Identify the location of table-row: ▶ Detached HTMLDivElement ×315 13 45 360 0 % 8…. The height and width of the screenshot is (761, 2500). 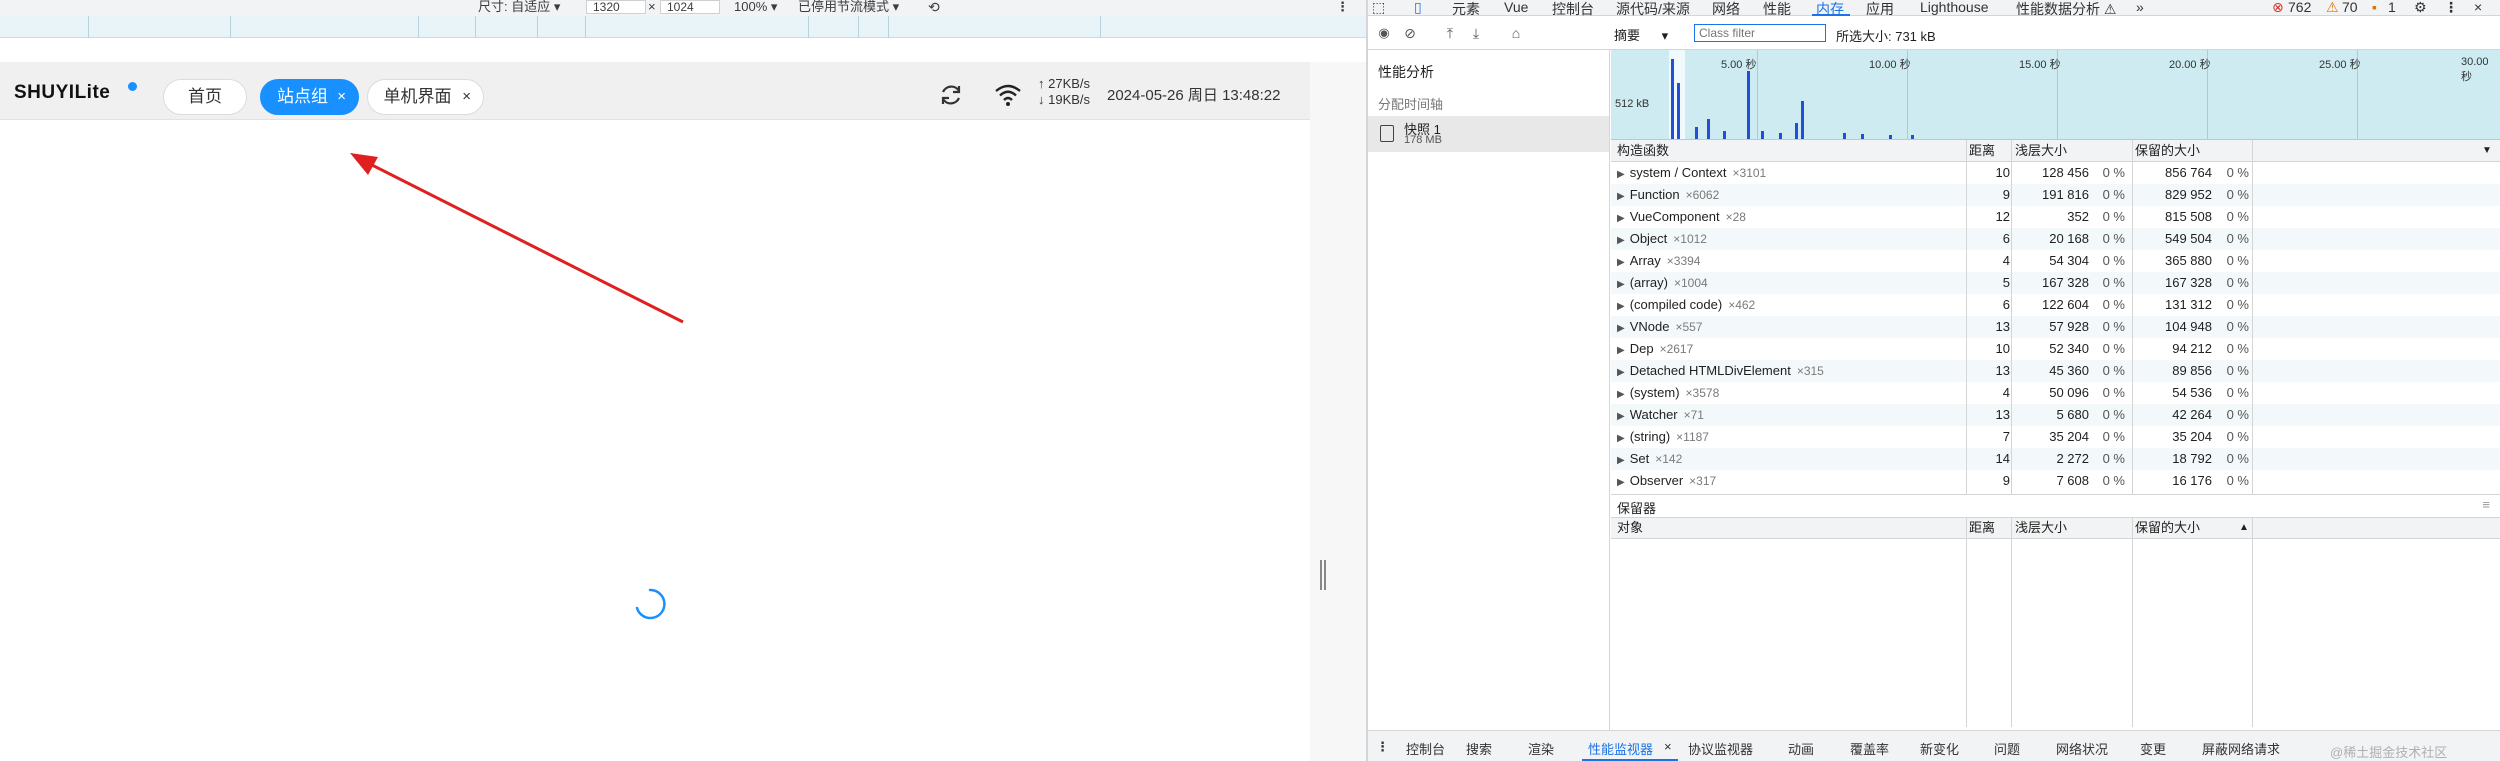
(2055, 371).